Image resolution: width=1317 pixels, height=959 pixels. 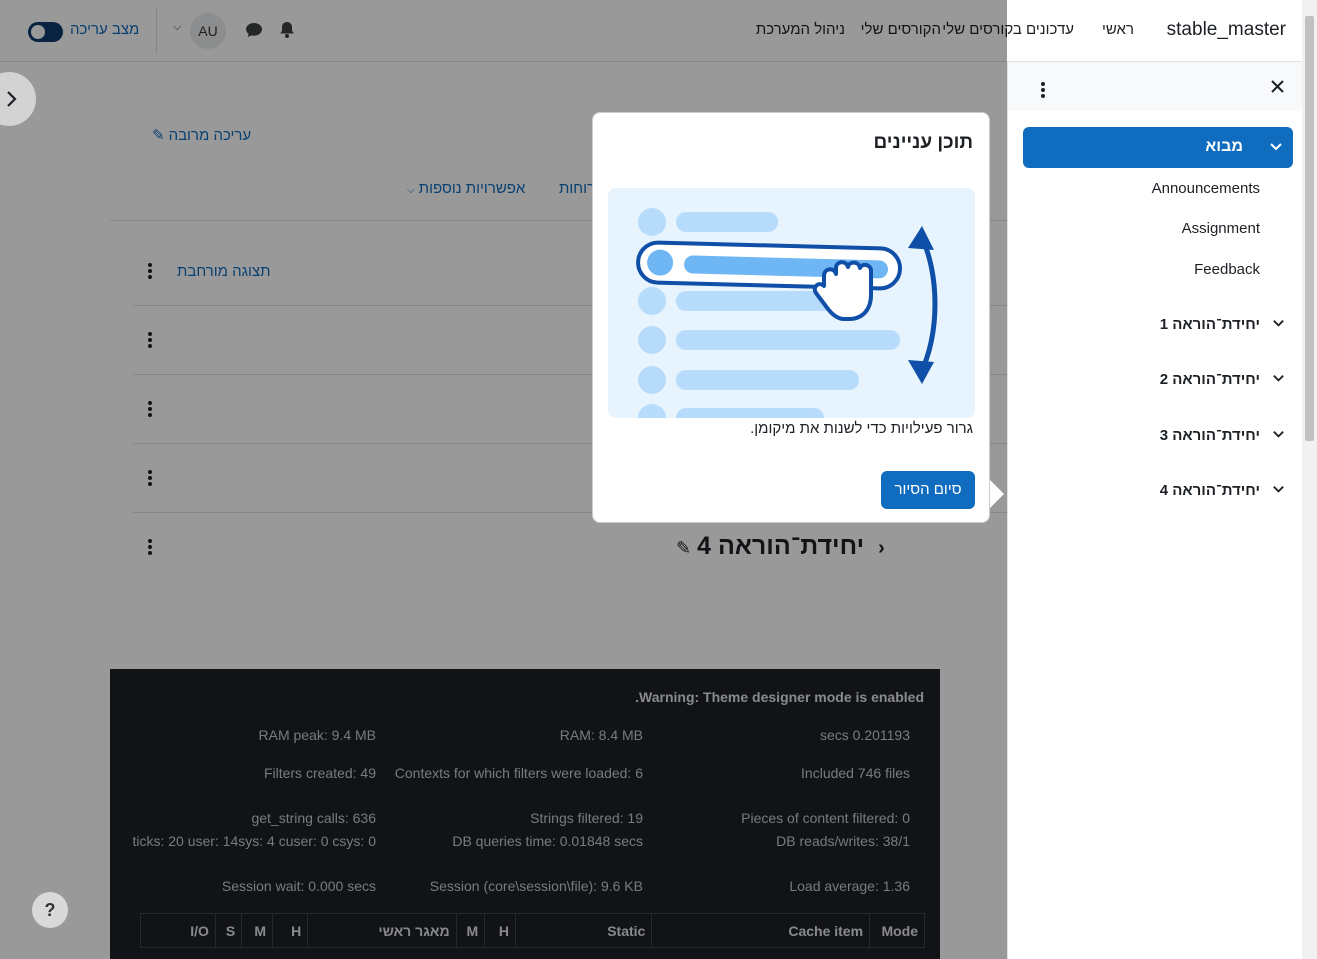 I want to click on perf-session: Session (core\session\file): 9.6 KB, so click(x=536, y=886).